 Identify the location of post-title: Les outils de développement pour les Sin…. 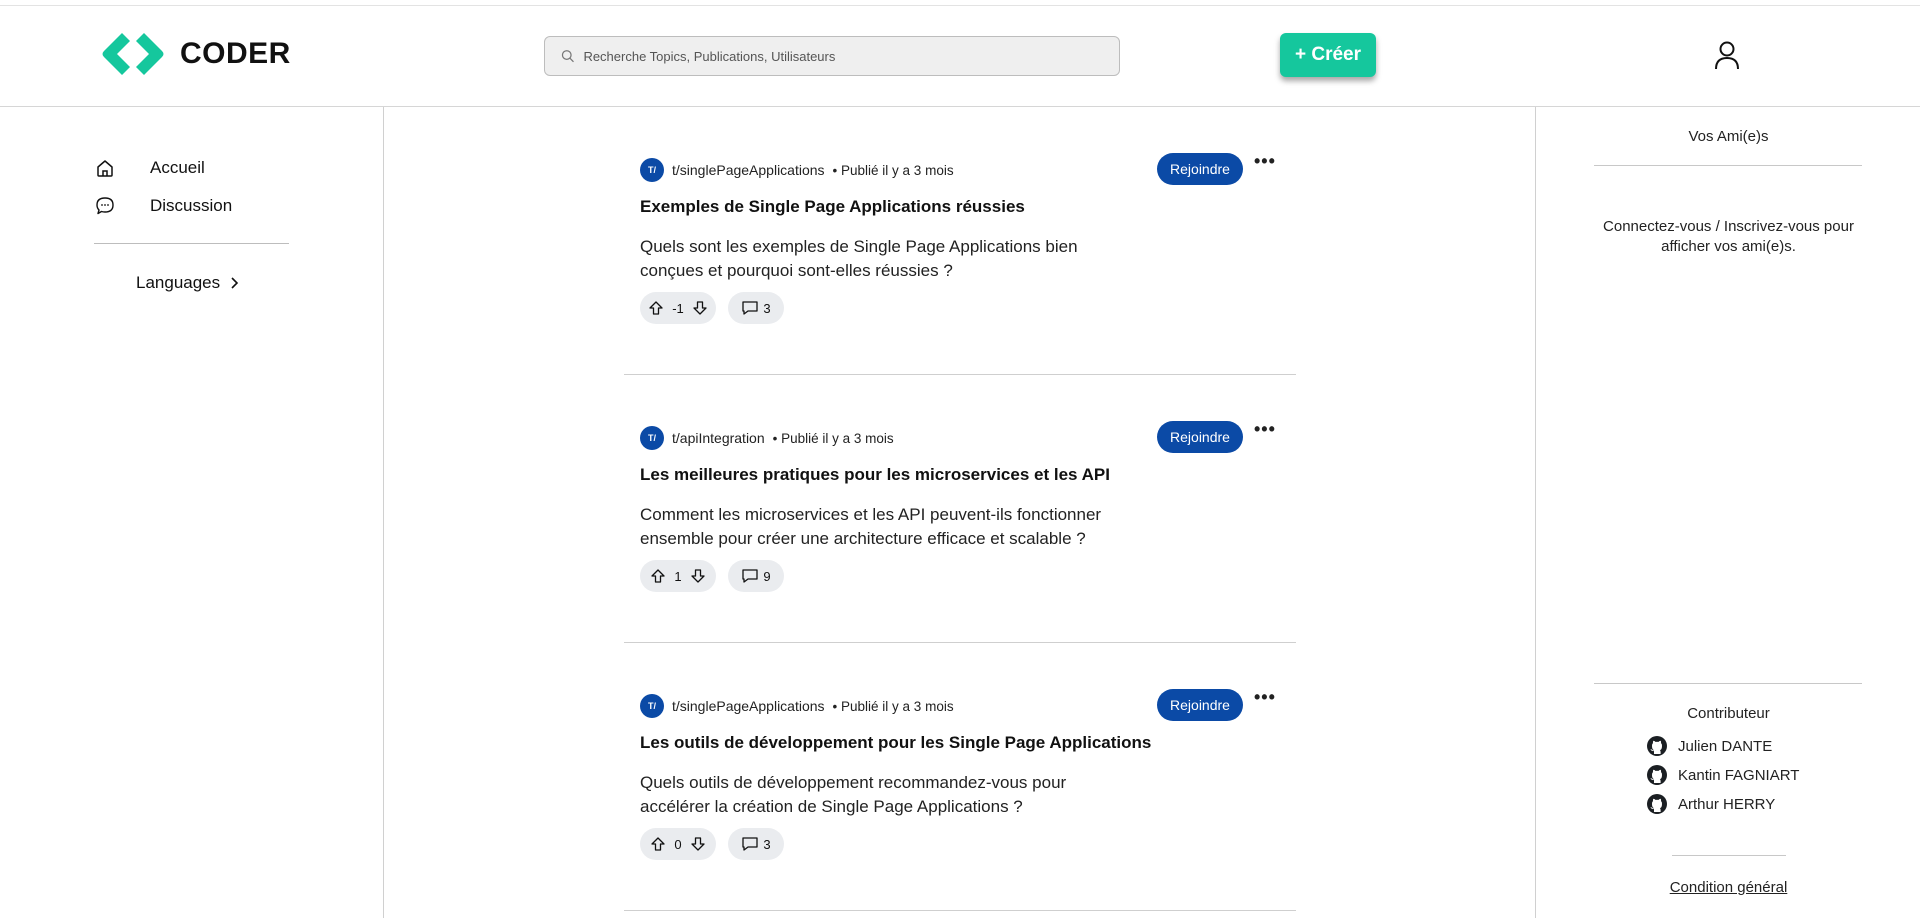
(895, 743).